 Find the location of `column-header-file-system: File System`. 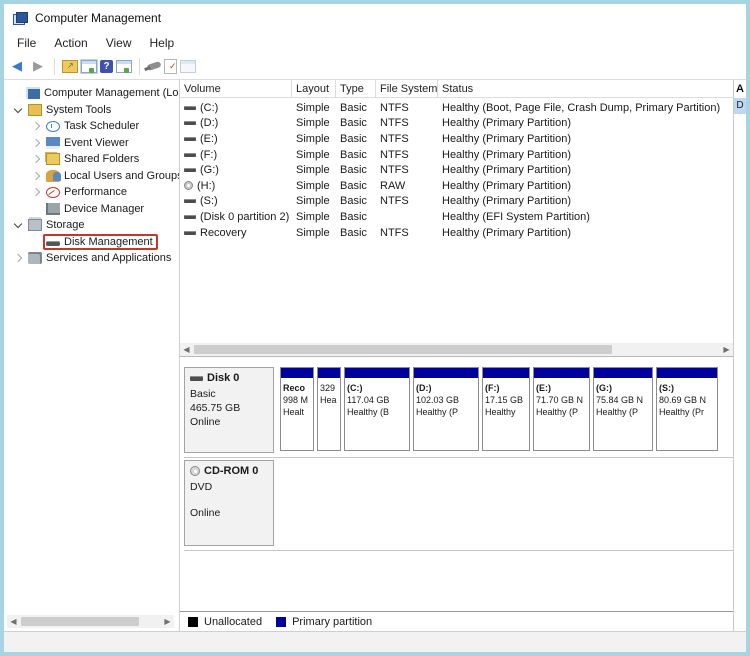

column-header-file-system: File System is located at coordinates (407, 88).